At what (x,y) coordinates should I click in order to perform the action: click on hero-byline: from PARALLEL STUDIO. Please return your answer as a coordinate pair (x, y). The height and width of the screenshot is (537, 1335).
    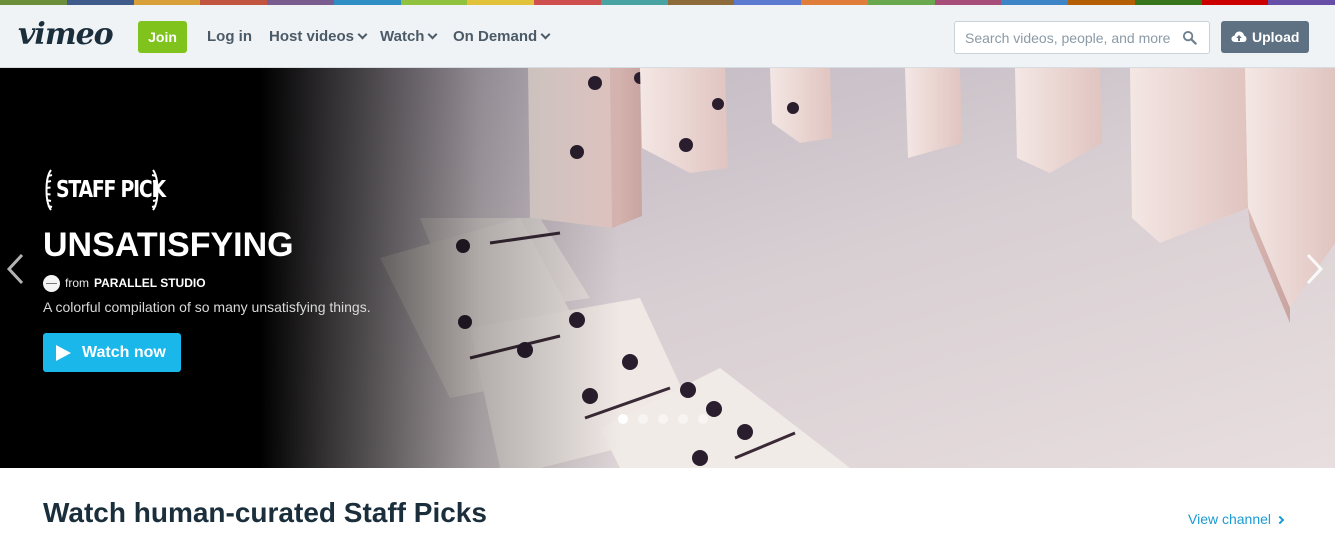
    Looking at the image, I should click on (124, 283).